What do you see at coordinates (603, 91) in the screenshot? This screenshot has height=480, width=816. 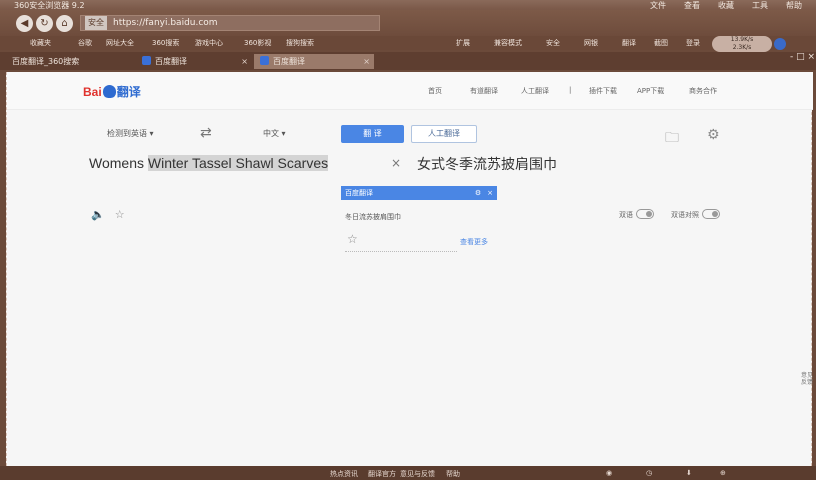 I see `nav-plugin-download: 插件下载` at bounding box center [603, 91].